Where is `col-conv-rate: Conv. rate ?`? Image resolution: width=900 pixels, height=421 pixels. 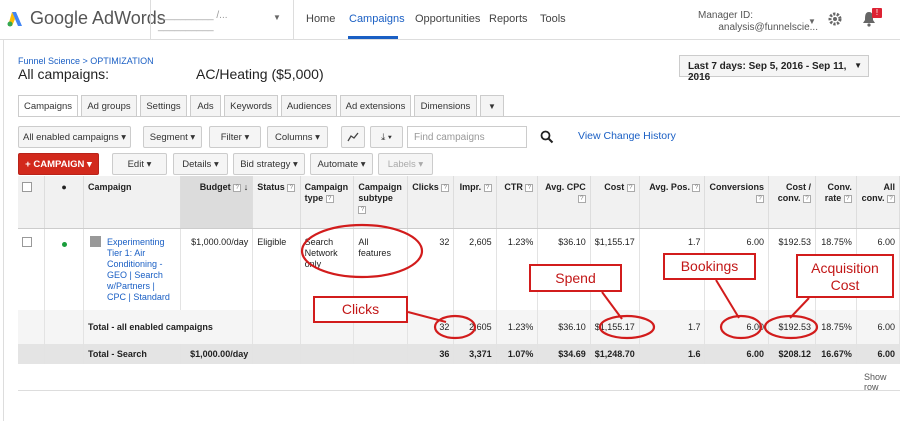
col-conv-rate: Conv. rate ? is located at coordinates (836, 202).